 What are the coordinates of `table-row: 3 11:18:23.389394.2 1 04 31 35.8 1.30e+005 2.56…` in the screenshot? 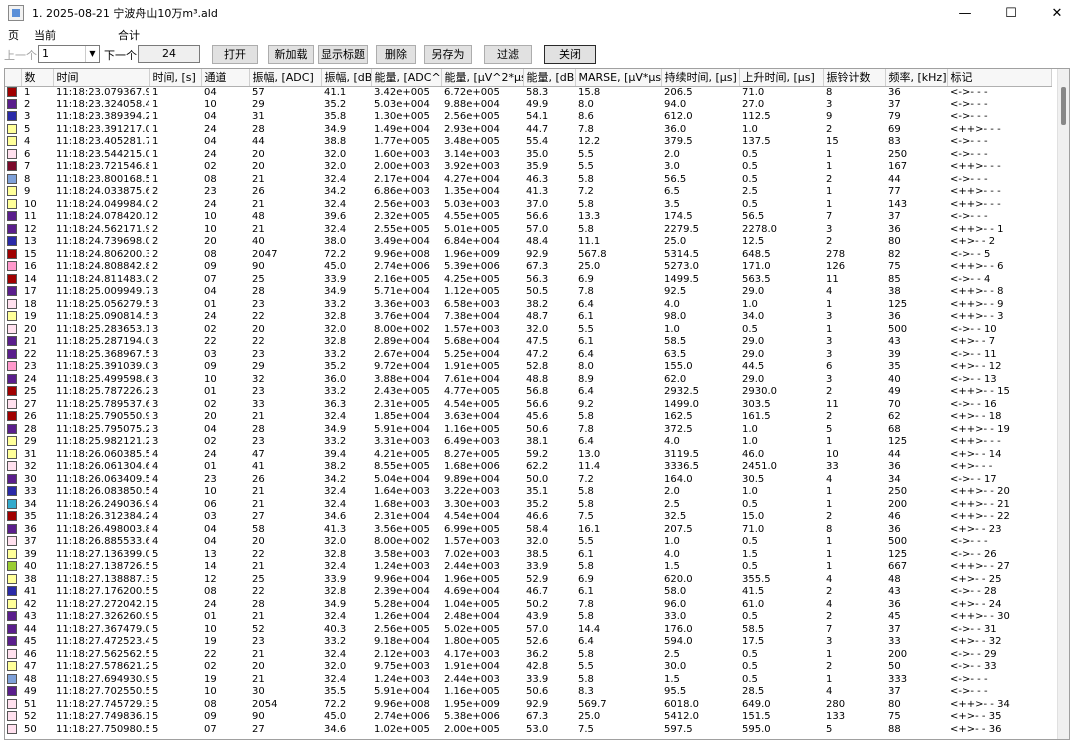 It's located at (528, 117).